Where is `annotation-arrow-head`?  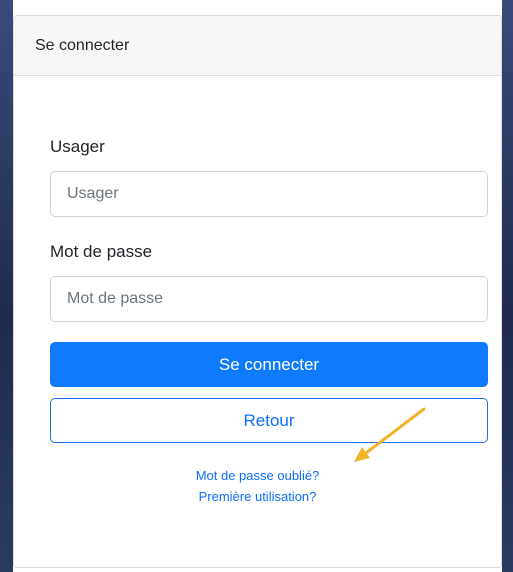 annotation-arrow-head is located at coordinates (362, 454).